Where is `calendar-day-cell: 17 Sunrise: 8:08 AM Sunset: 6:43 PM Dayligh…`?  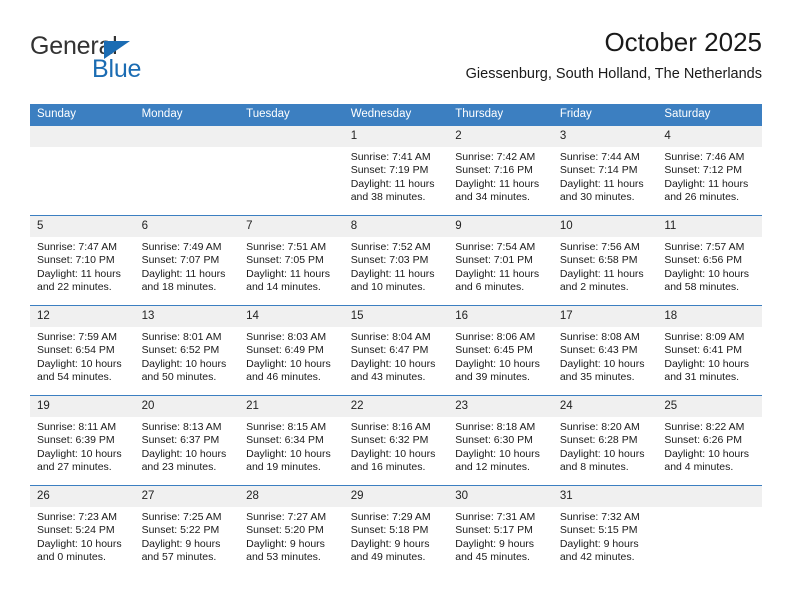
calendar-day-cell: 17 Sunrise: 8:08 AM Sunset: 6:43 PM Dayligh… is located at coordinates (605, 350).